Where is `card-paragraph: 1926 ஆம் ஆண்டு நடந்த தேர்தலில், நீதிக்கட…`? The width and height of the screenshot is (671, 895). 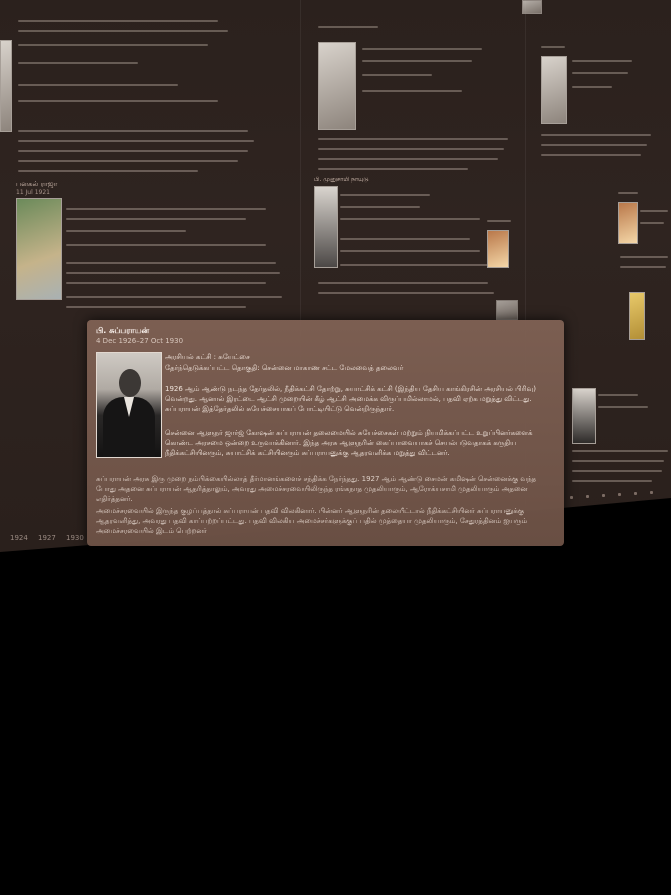 card-paragraph: 1926 ஆம் ஆண்டு நடந்த தேர்தலில், நீதிக்கட… is located at coordinates (351, 399).